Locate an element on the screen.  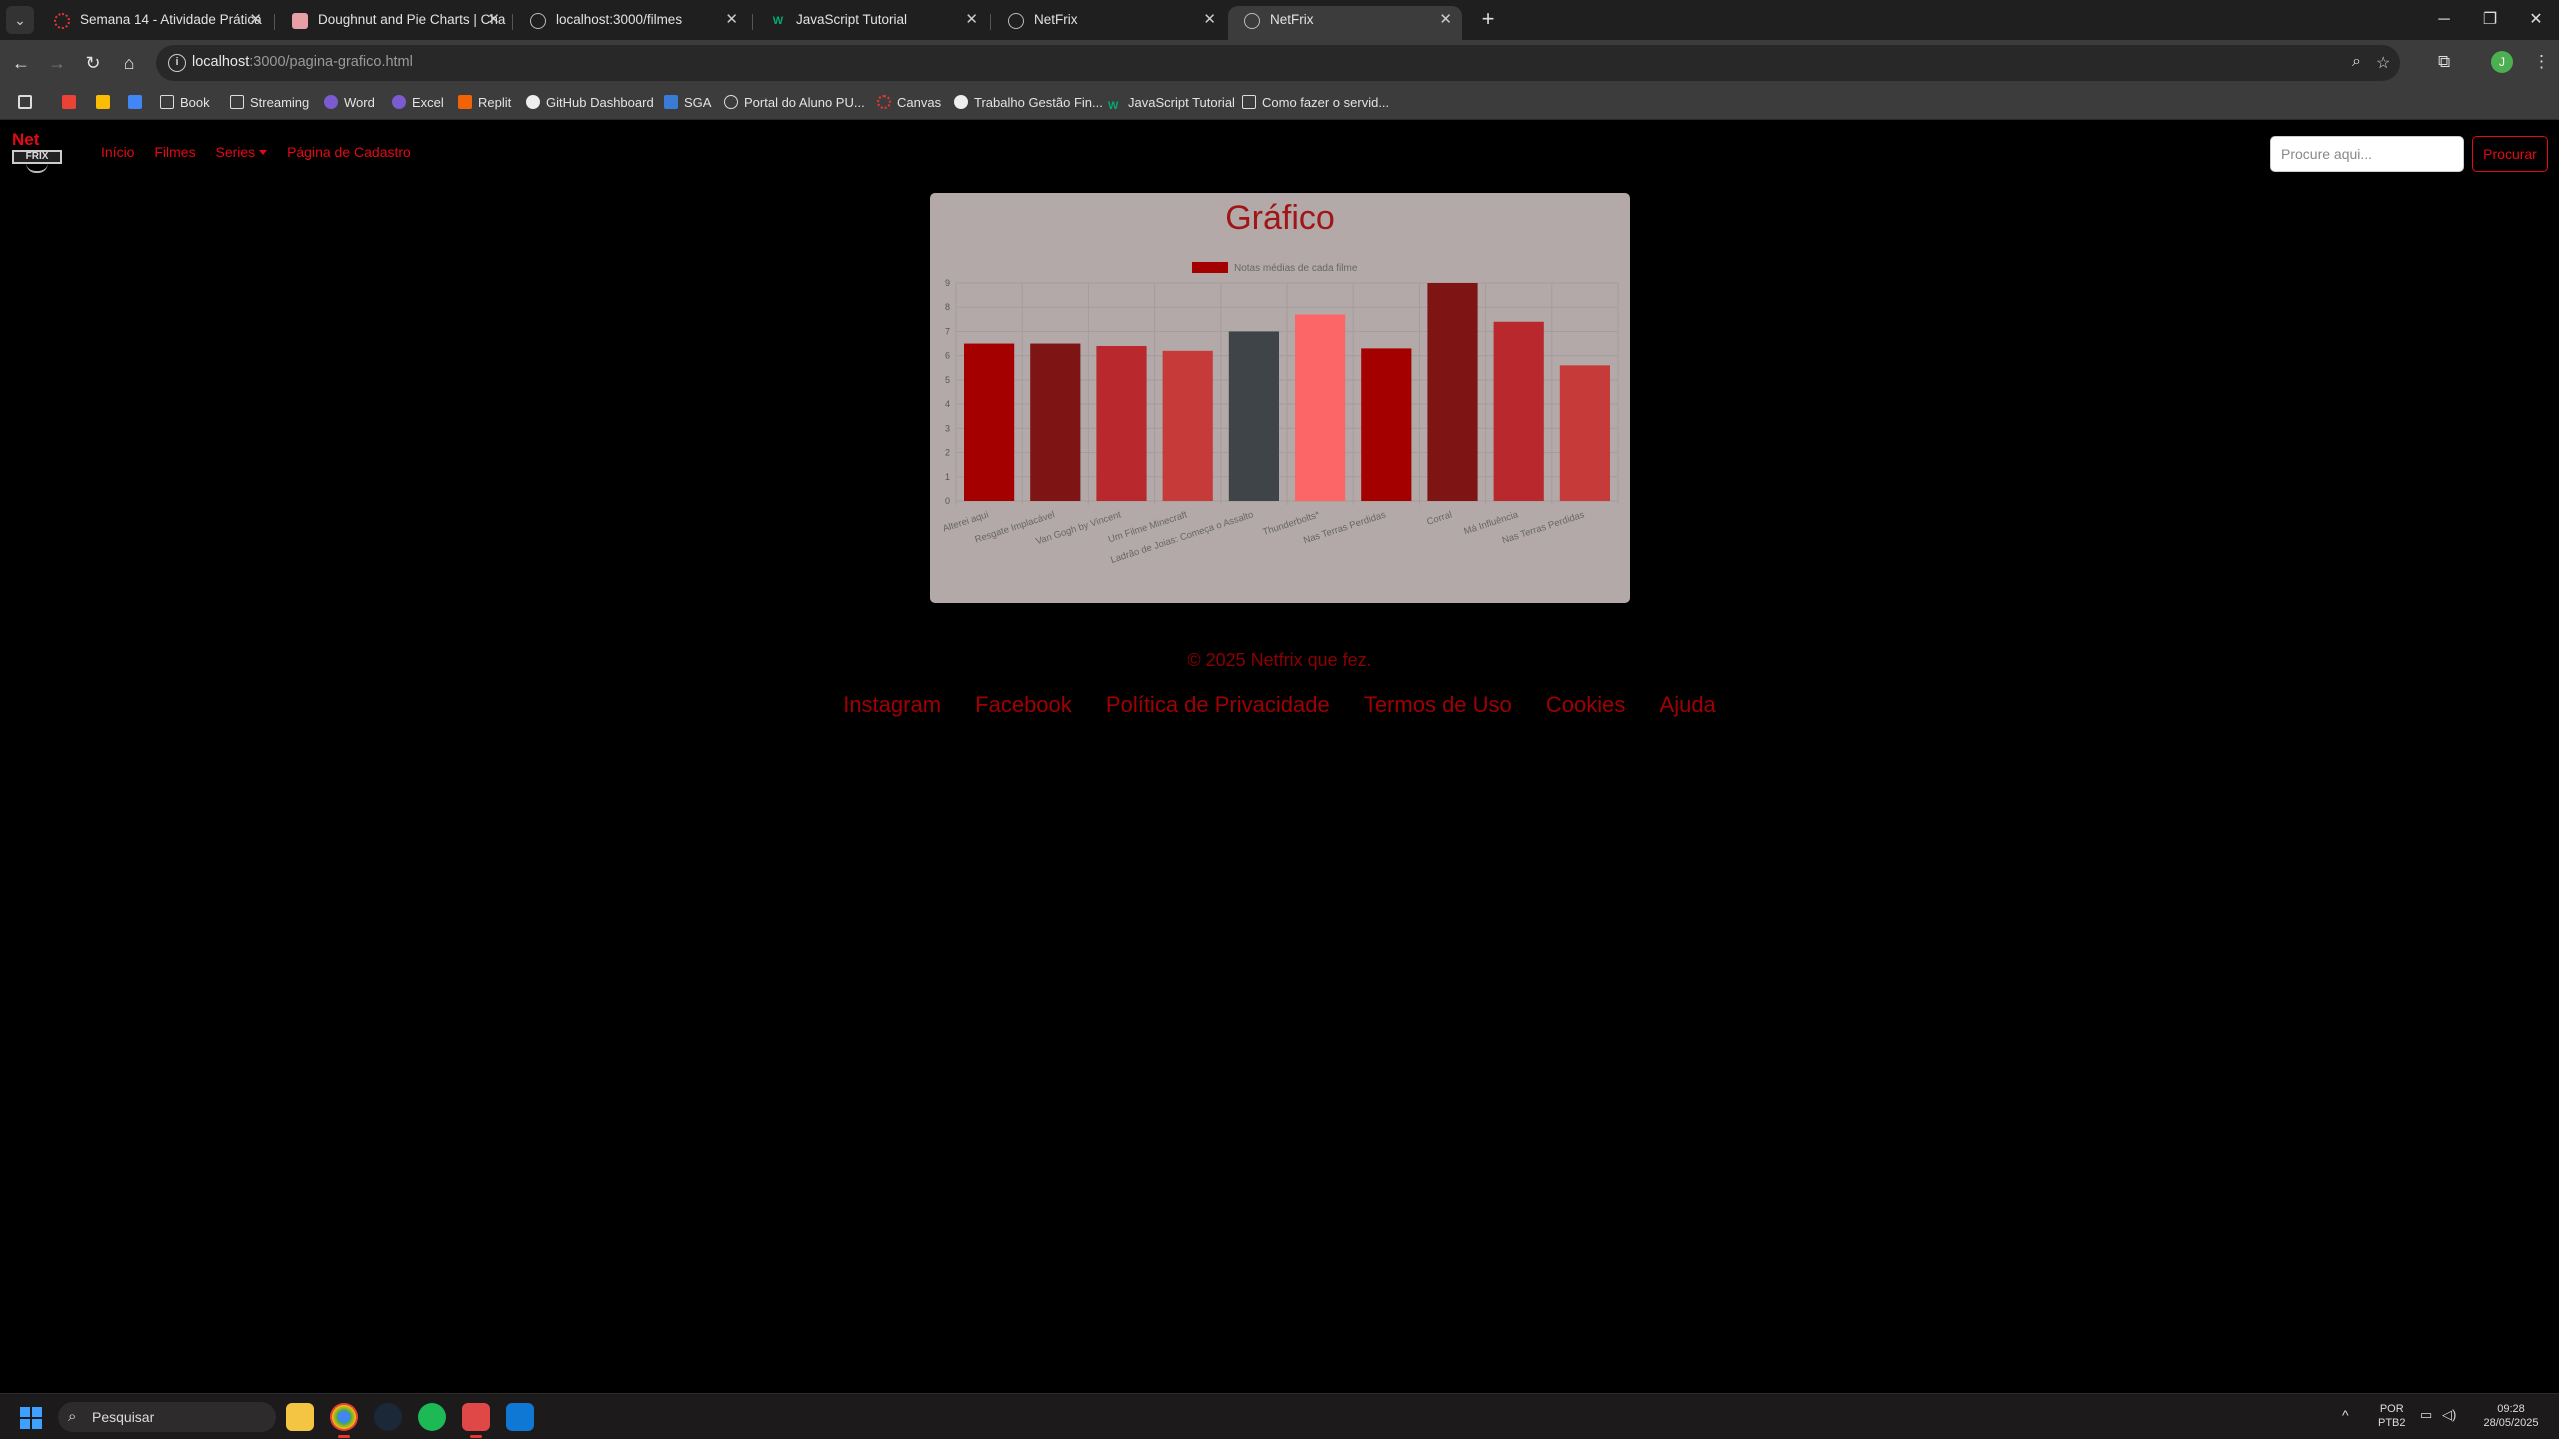
footer-facebook-link: Facebook is located at coordinates (1023, 704).